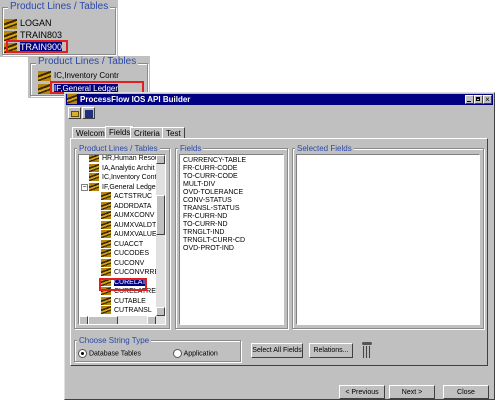 The width and height of the screenshot is (500, 403). Describe the element at coordinates (130, 158) in the screenshot. I see `tree-item-label: HR,Human Resou` at that location.